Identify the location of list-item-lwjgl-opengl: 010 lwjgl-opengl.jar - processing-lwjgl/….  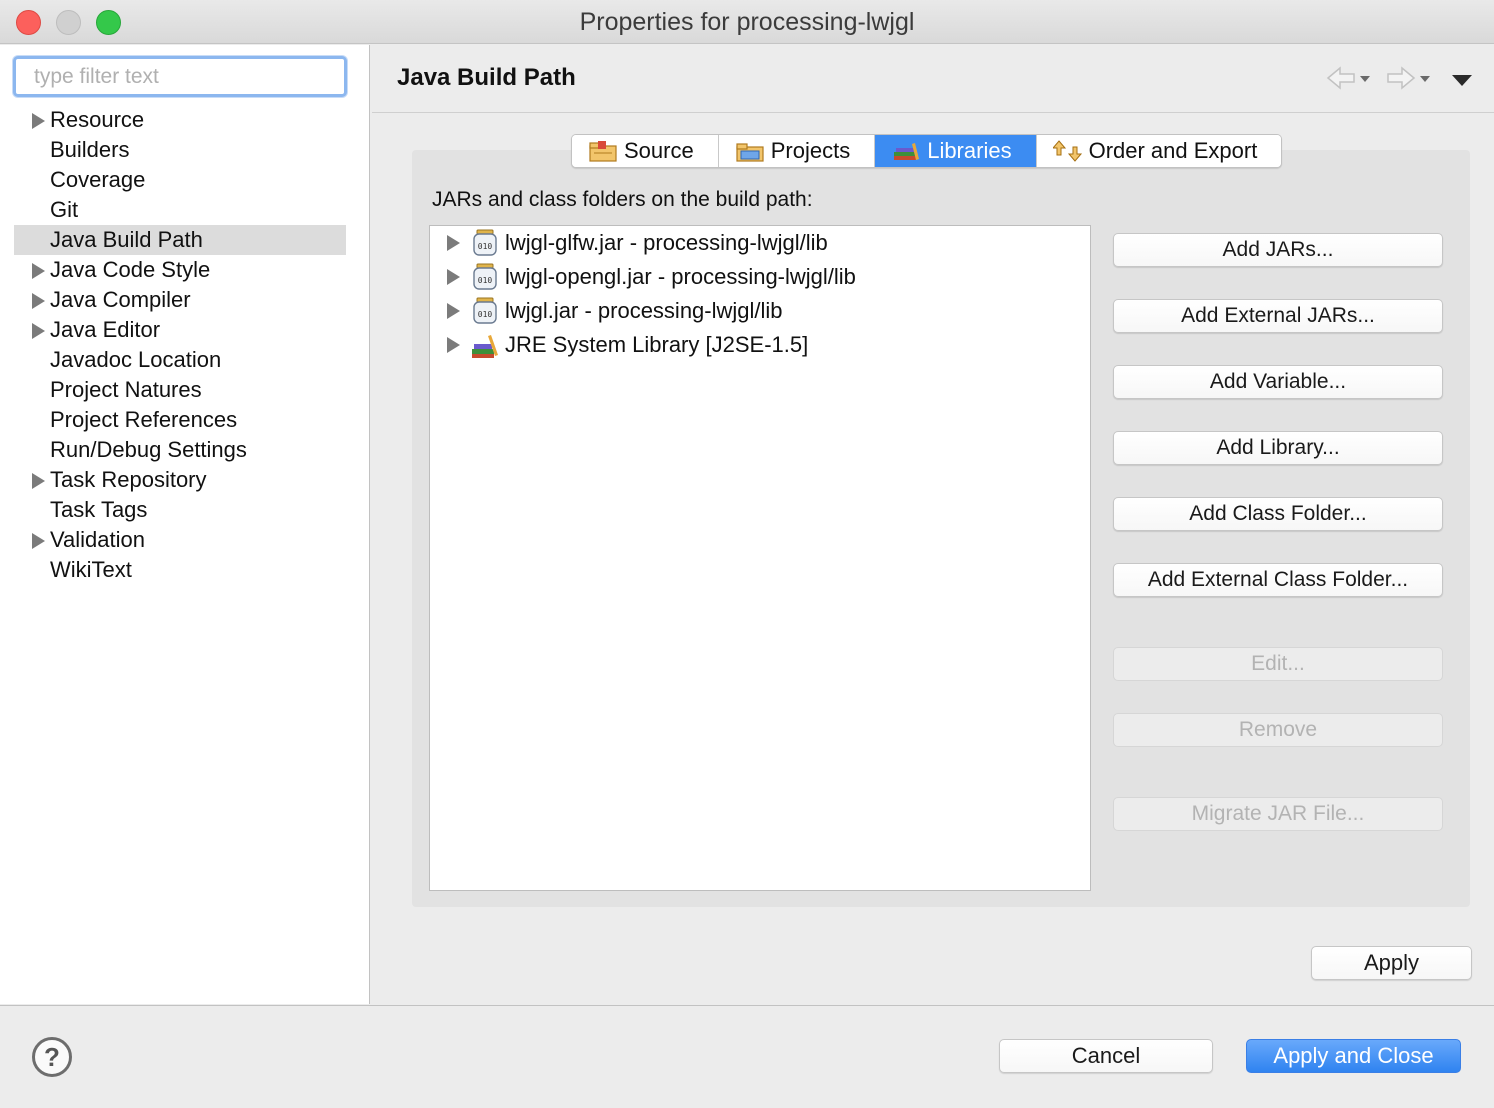
(760, 277).